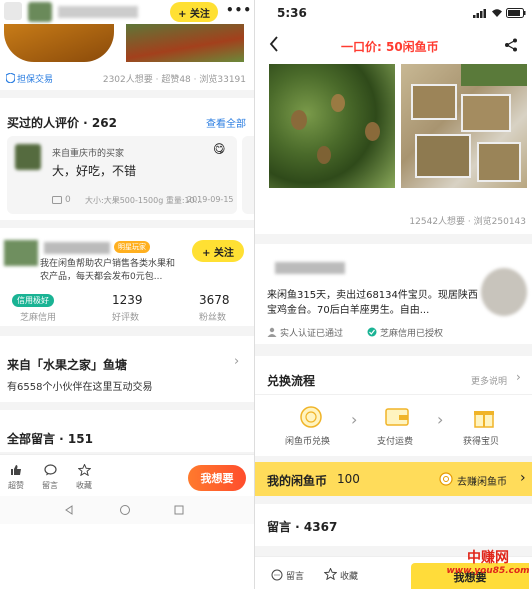 The height and width of the screenshot is (589, 532). What do you see at coordinates (28, 157) in the screenshot?
I see `reviewer-avatar` at bounding box center [28, 157].